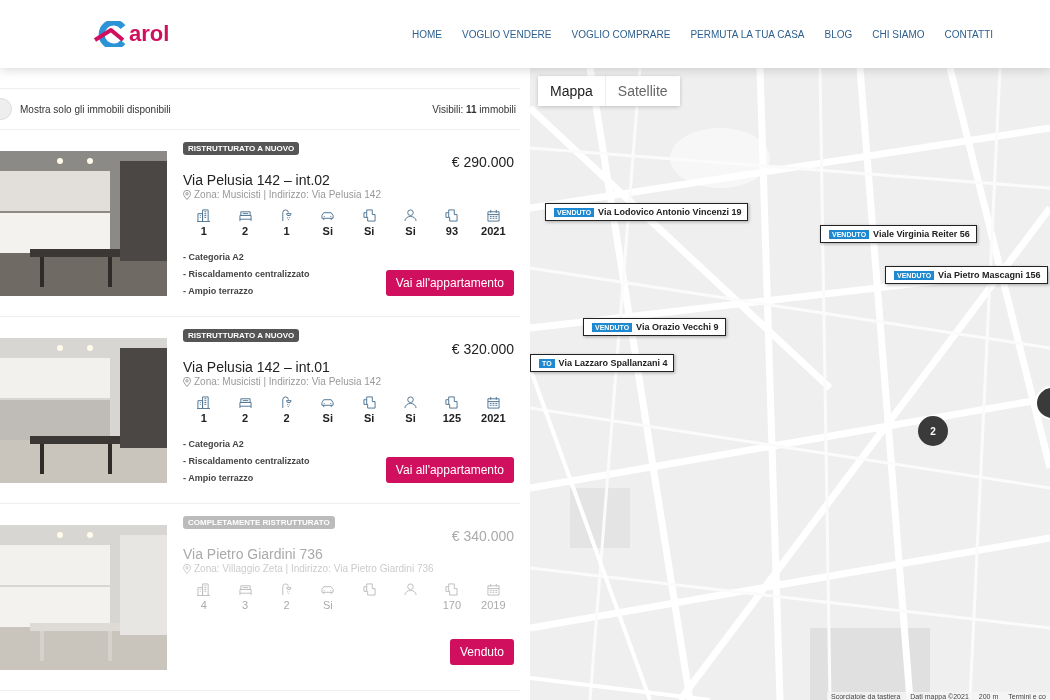 Image resolution: width=1050 pixels, height=700 pixels. I want to click on price: € 320.000, so click(482, 349).